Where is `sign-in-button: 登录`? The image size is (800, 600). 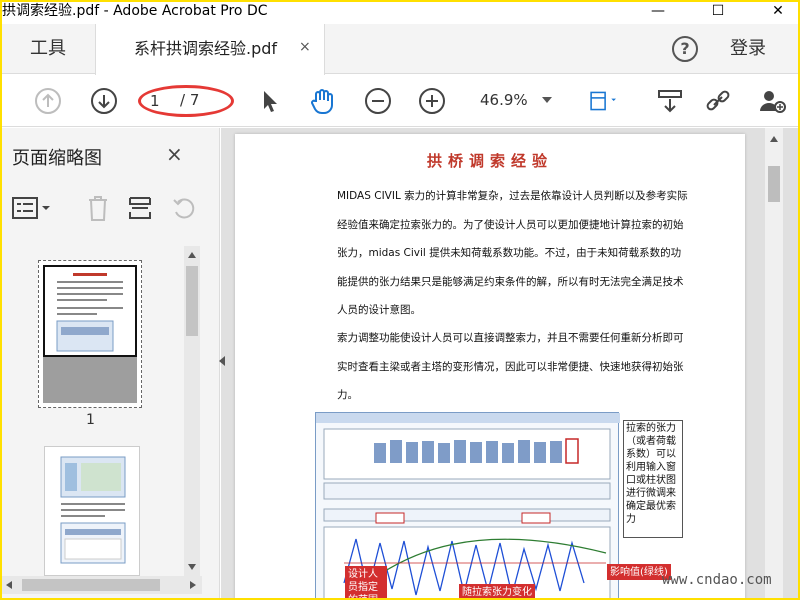 sign-in-button: 登录 is located at coordinates (748, 49).